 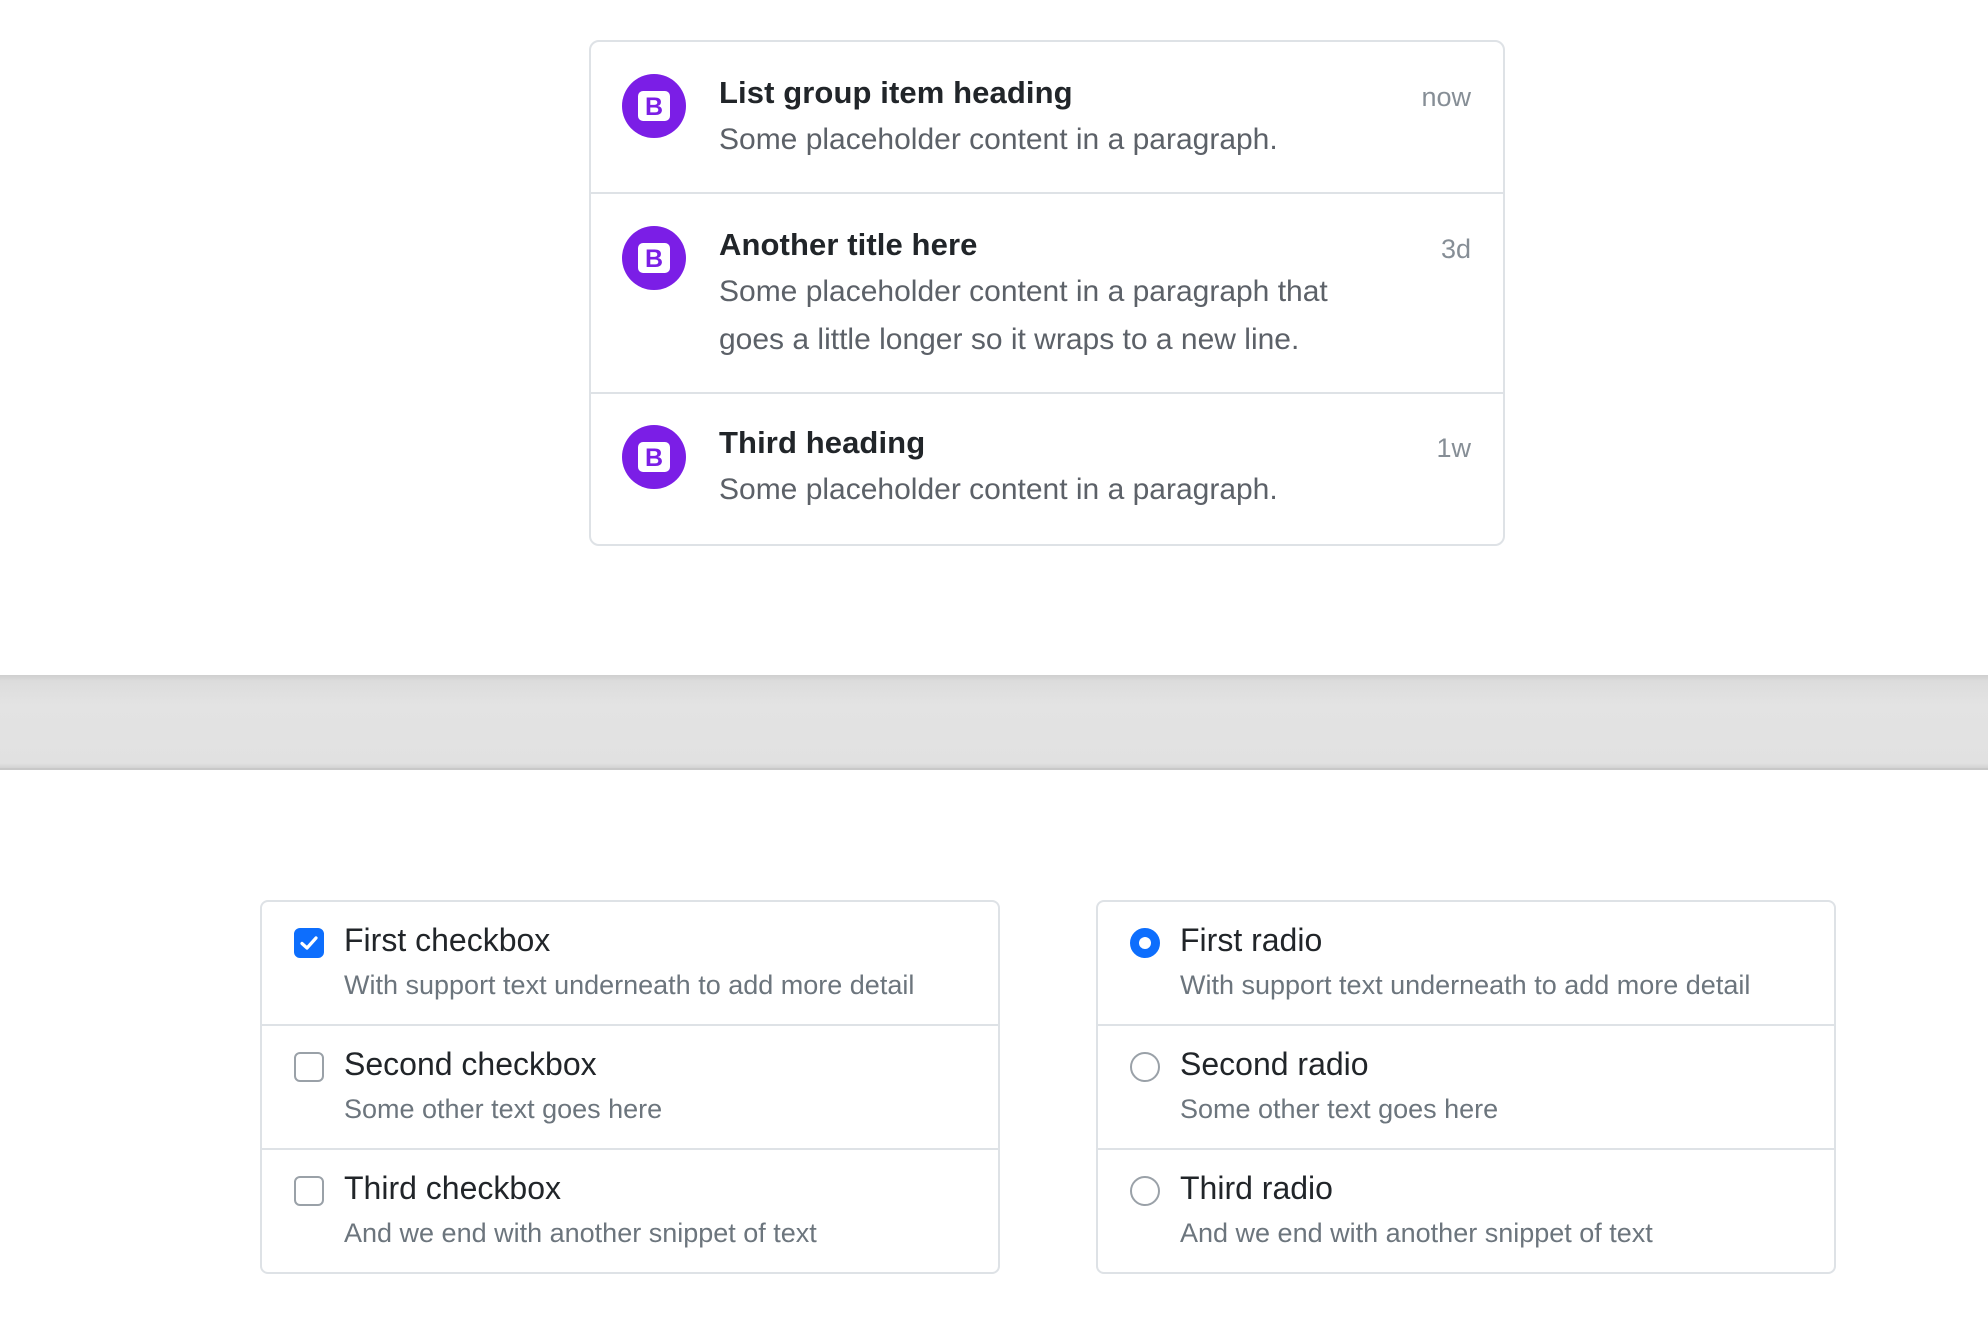 What do you see at coordinates (848, 244) in the screenshot?
I see `list-item-heading: Another title here` at bounding box center [848, 244].